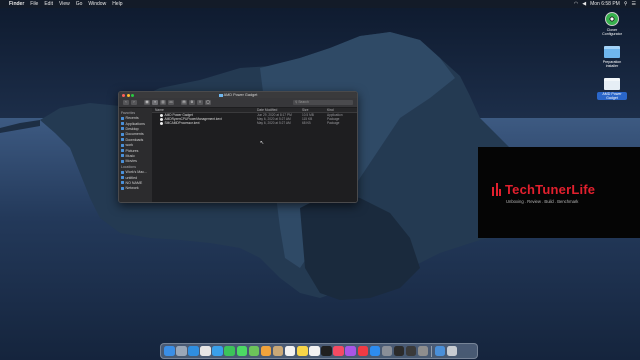 This screenshot has height=360, width=640. What do you see at coordinates (208, 102) in the screenshot?
I see `tag-icon: ◯` at bounding box center [208, 102].